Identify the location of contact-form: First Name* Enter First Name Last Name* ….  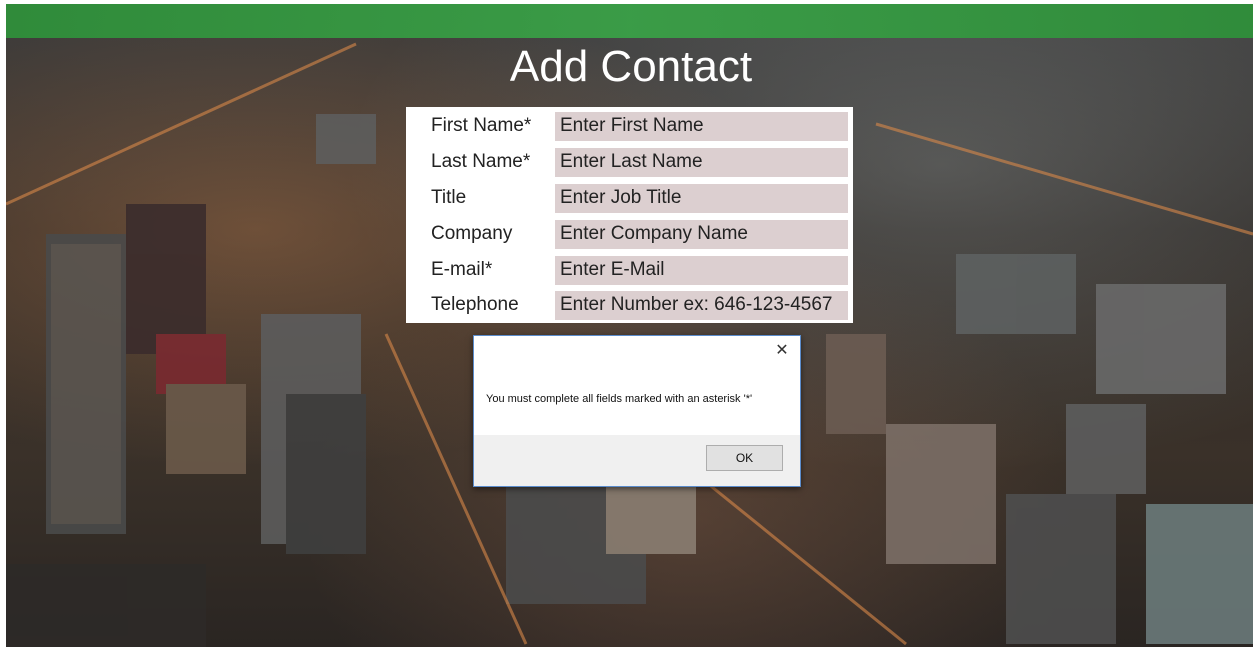
(629, 215).